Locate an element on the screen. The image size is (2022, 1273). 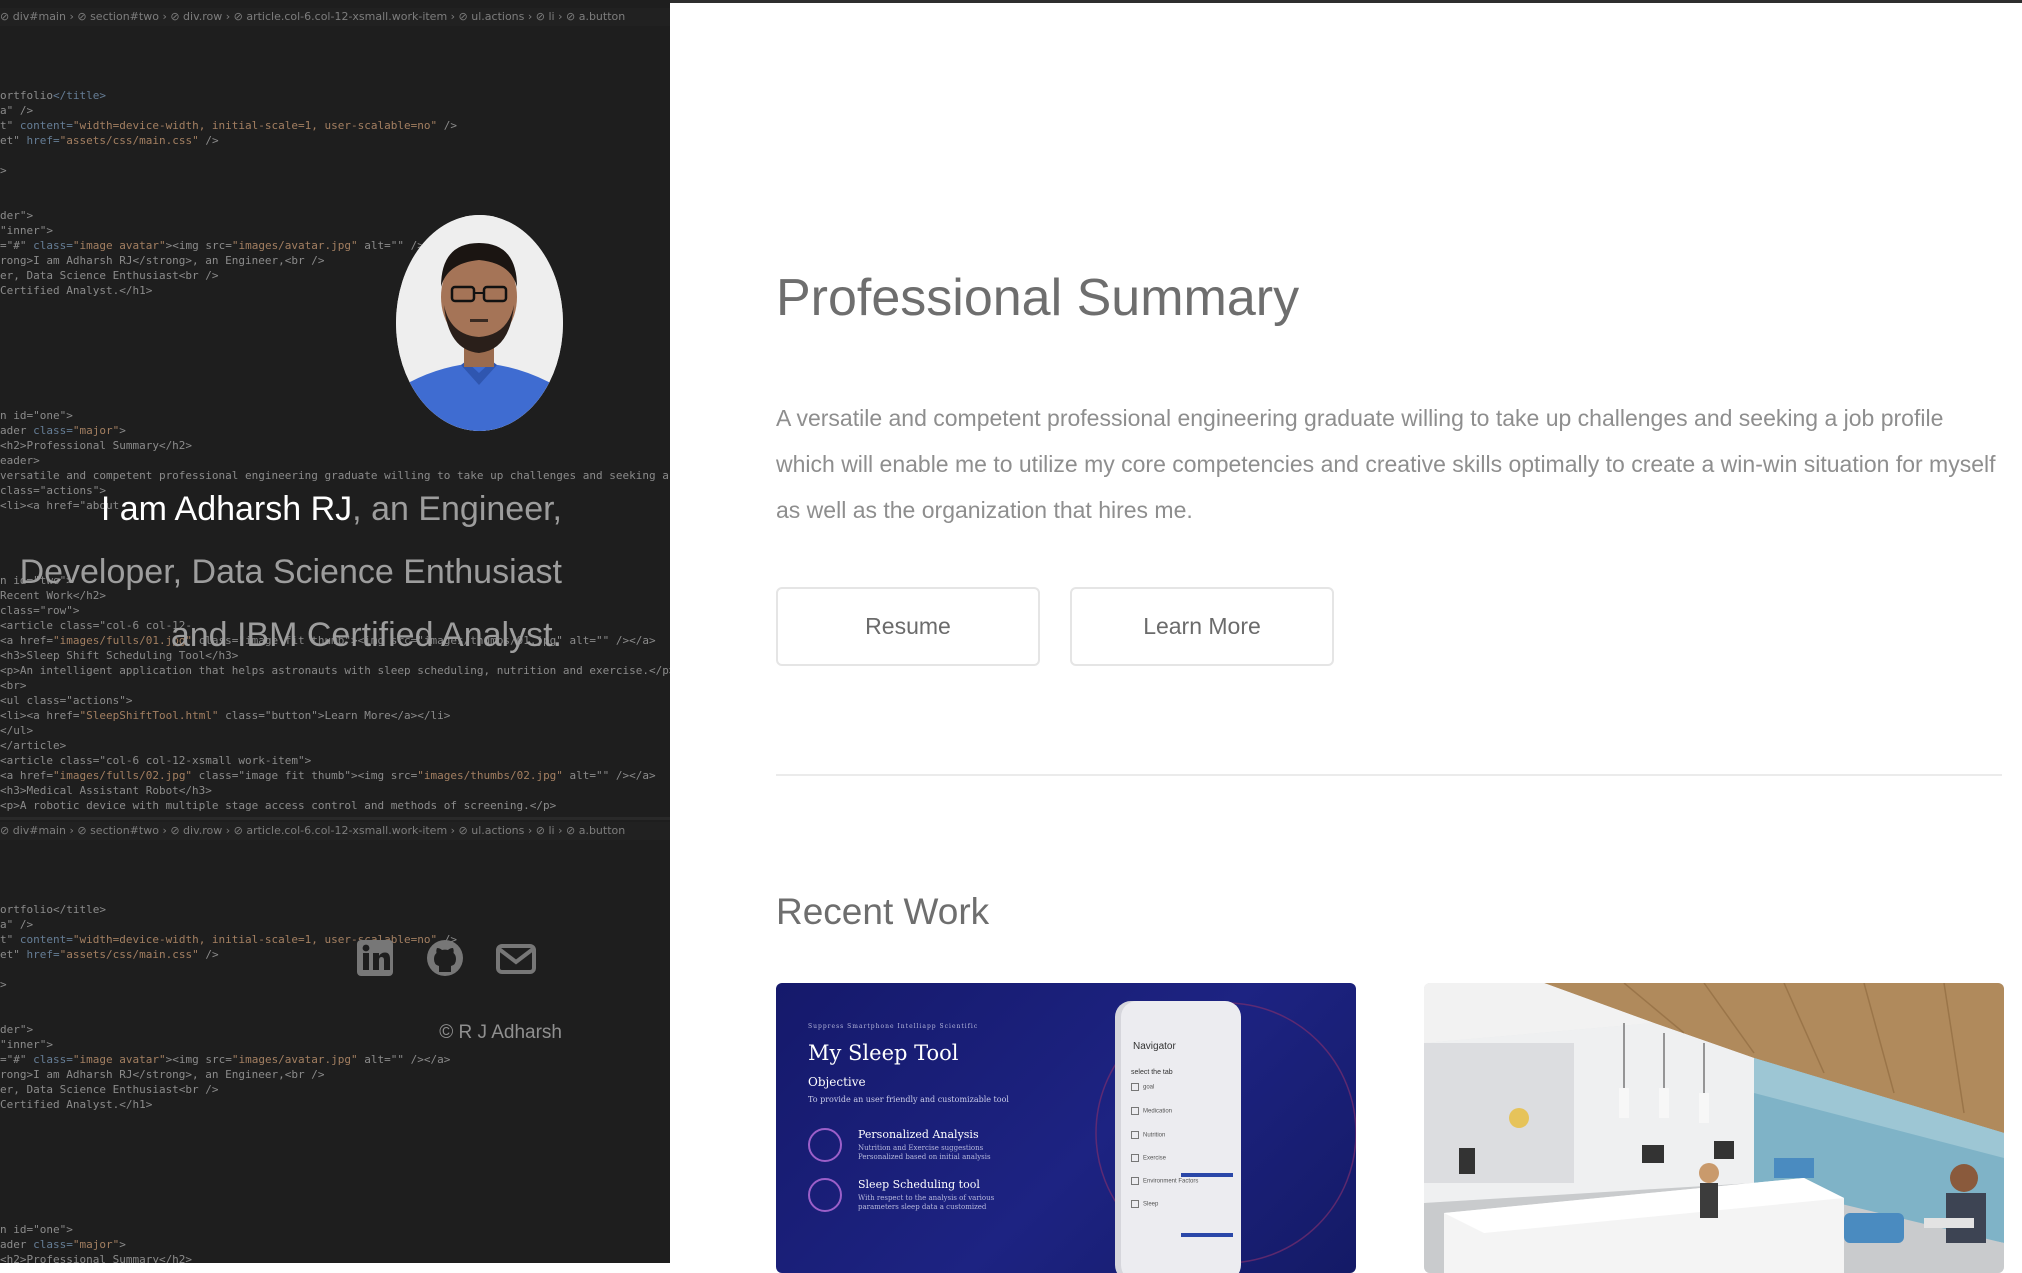
thumb-title: My Sleep Tool is located at coordinates (883, 1053).